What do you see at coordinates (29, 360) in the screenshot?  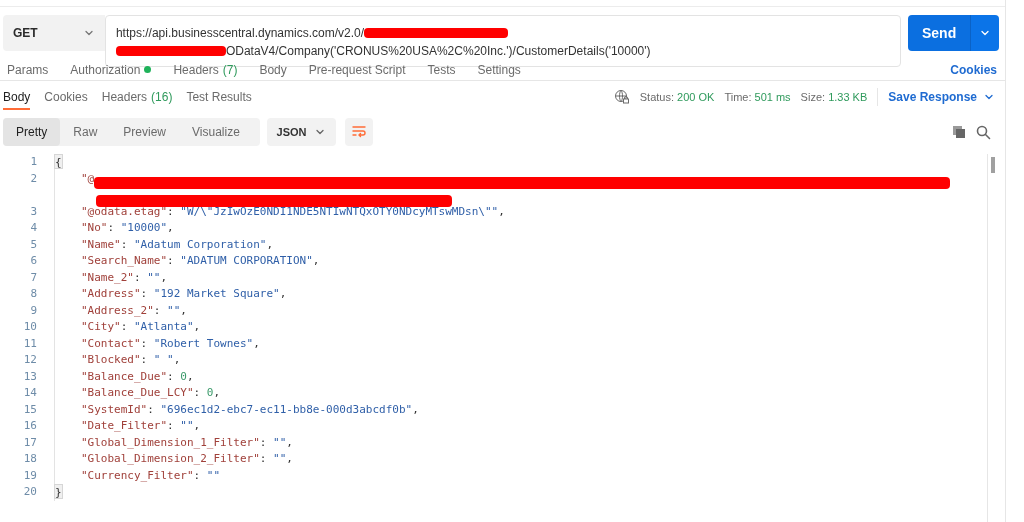 I see `line-number: 12` at bounding box center [29, 360].